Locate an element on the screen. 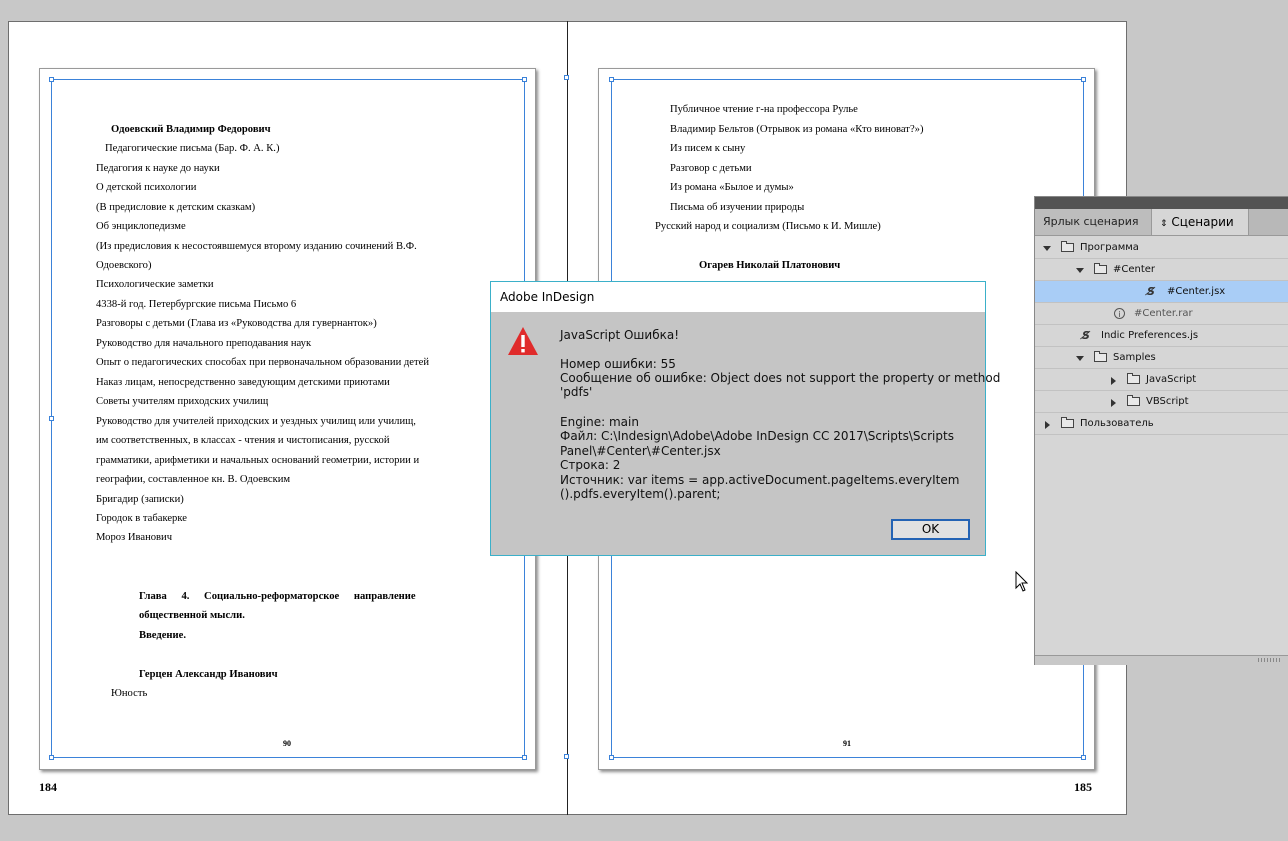 This screenshot has height=841, width=1288. script-tree-item: JavaScript is located at coordinates (1161, 380).